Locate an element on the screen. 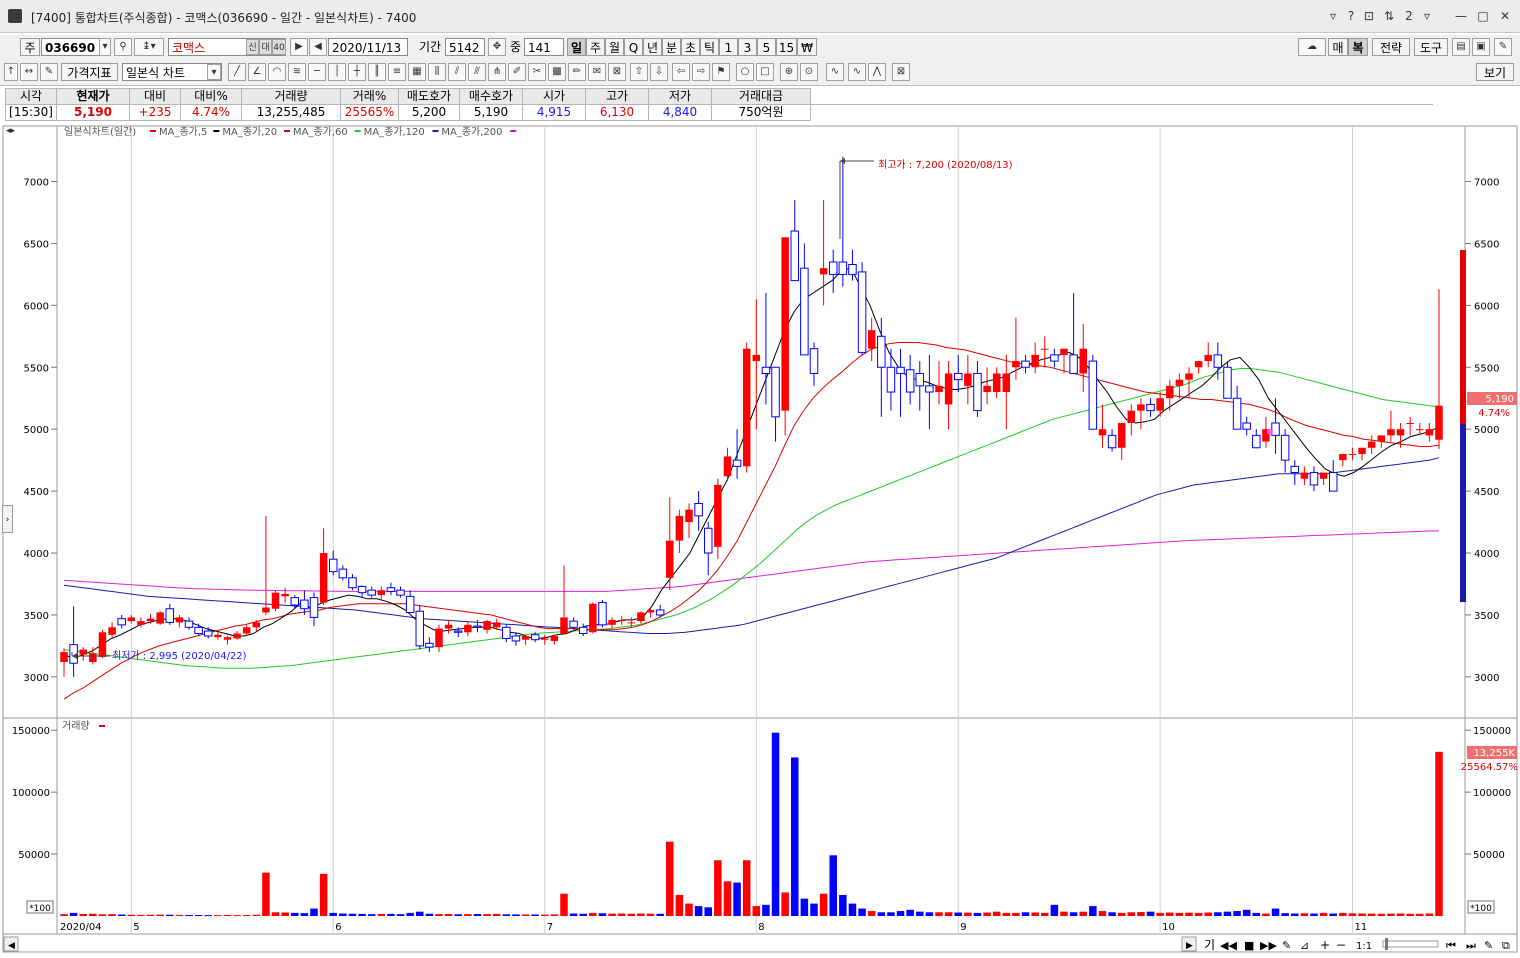  pen-icon: ✐ is located at coordinates (517, 72).